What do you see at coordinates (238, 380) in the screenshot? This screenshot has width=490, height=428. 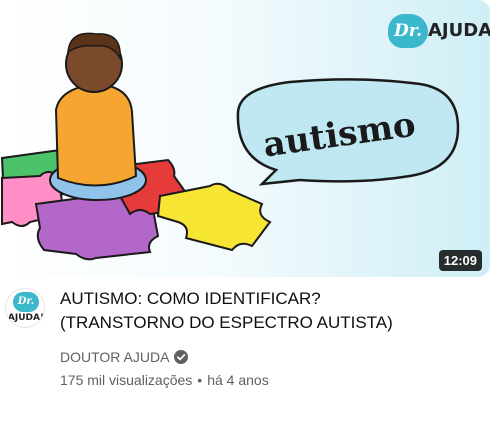 I see `upload-age: há 4 anos` at bounding box center [238, 380].